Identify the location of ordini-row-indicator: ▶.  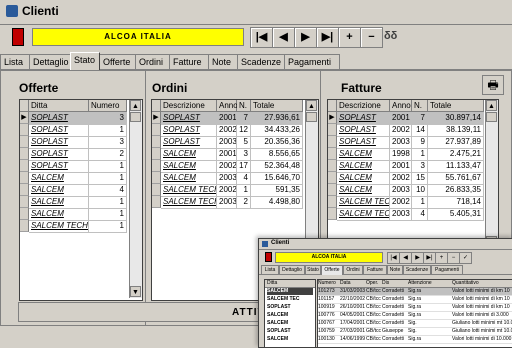
(156, 118).